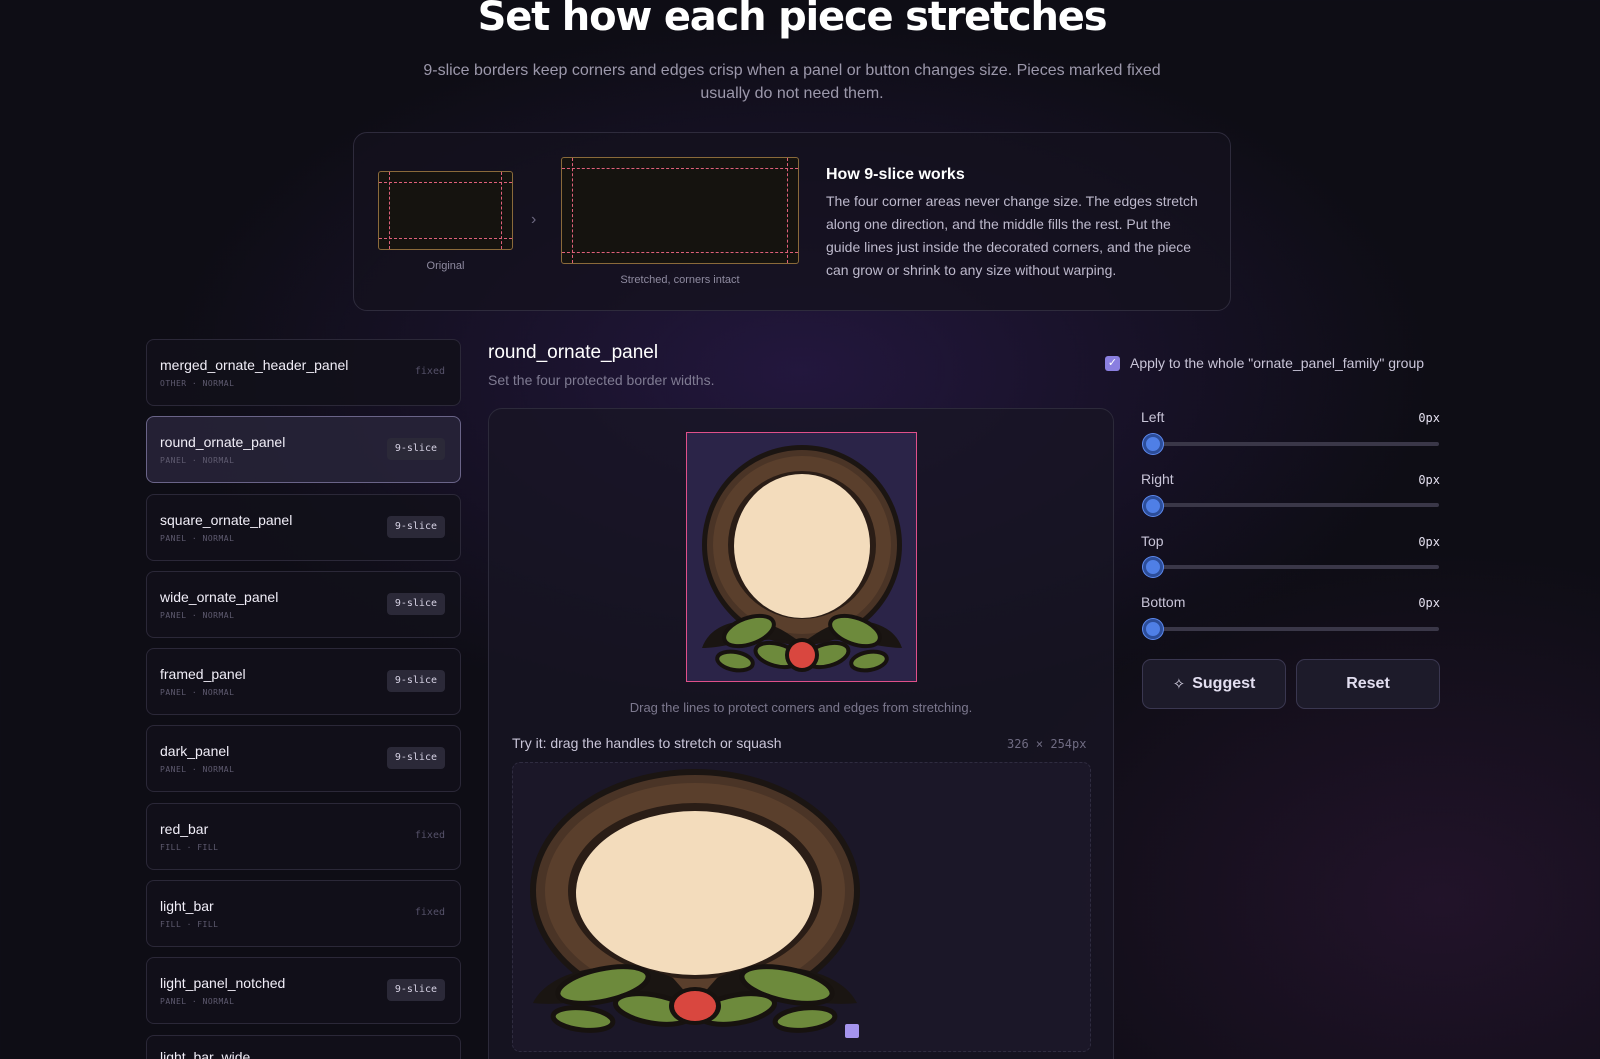 This screenshot has height=1059, width=1600. I want to click on slider-bottom-track, so click(1290, 629).